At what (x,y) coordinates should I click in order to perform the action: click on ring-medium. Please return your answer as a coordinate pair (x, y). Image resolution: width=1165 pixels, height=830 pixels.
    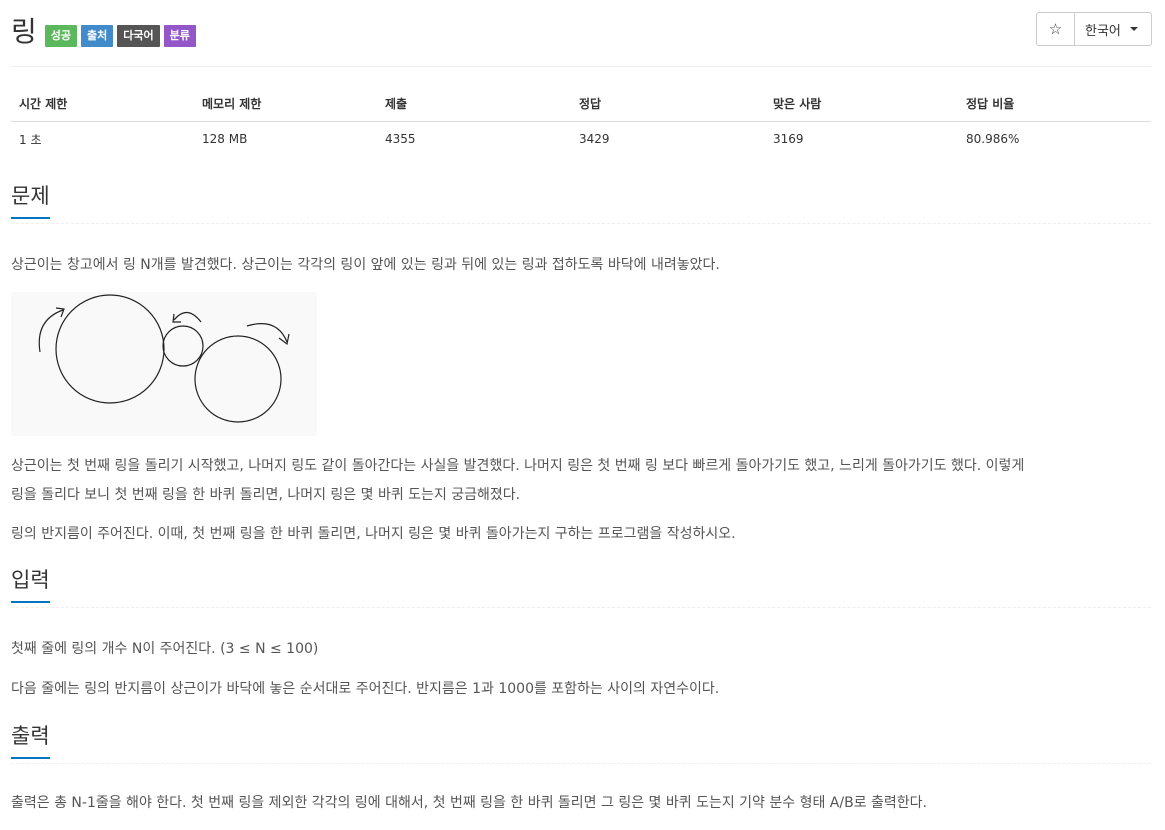
    Looking at the image, I should click on (238, 379).